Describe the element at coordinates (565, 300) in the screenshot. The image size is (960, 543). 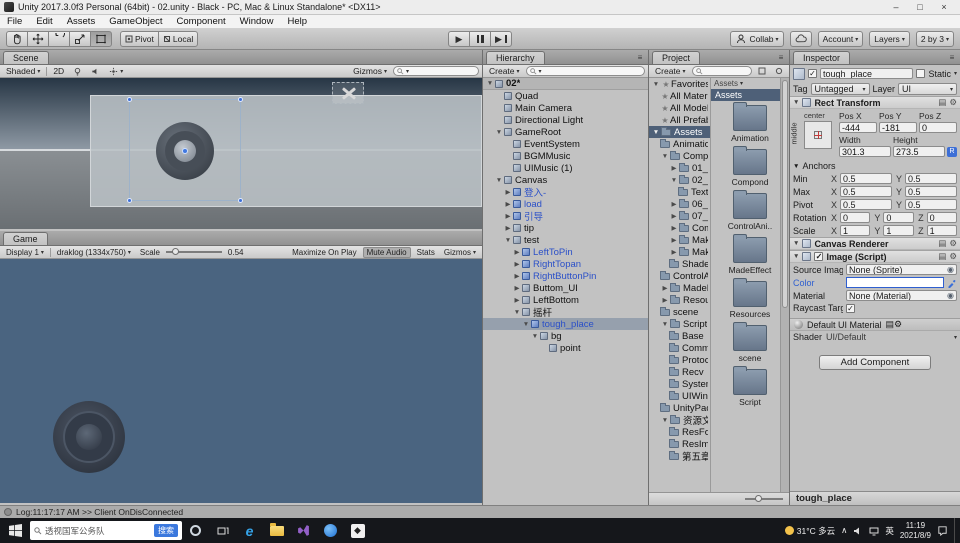
I see `hierarchy-item: ▶ LeftBottom` at that location.